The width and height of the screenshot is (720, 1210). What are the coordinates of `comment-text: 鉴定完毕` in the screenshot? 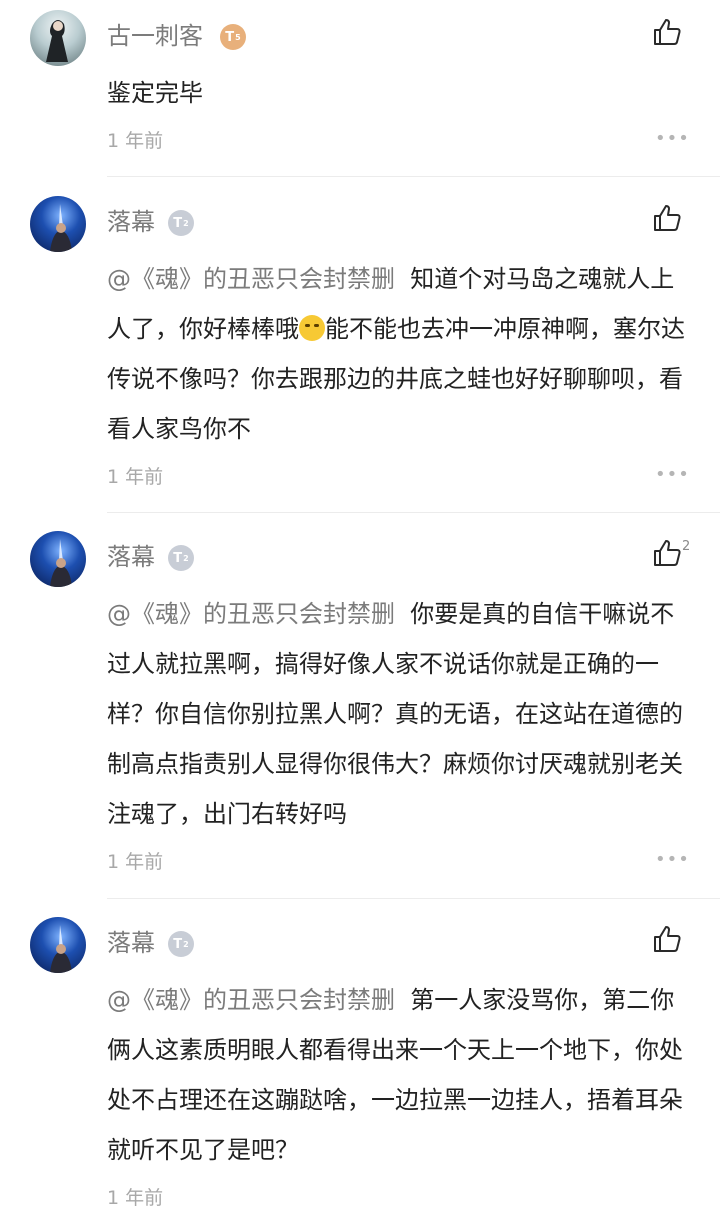 It's located at (155, 93).